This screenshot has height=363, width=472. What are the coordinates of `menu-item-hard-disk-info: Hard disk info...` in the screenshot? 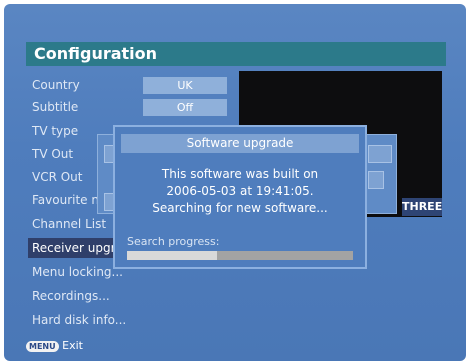 It's located at (79, 320).